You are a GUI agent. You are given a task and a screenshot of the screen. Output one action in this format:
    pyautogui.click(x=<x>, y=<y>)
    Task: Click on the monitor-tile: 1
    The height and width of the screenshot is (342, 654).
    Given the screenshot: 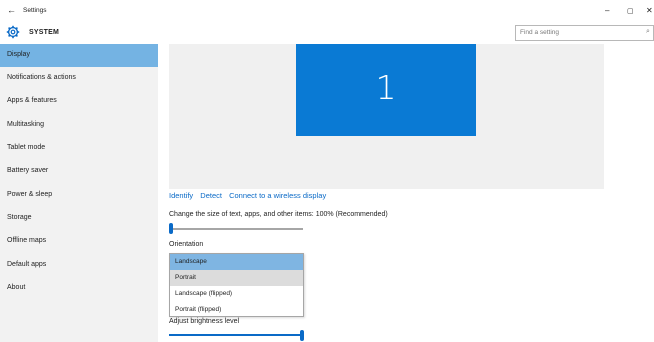 What is the action you would take?
    pyautogui.click(x=386, y=90)
    